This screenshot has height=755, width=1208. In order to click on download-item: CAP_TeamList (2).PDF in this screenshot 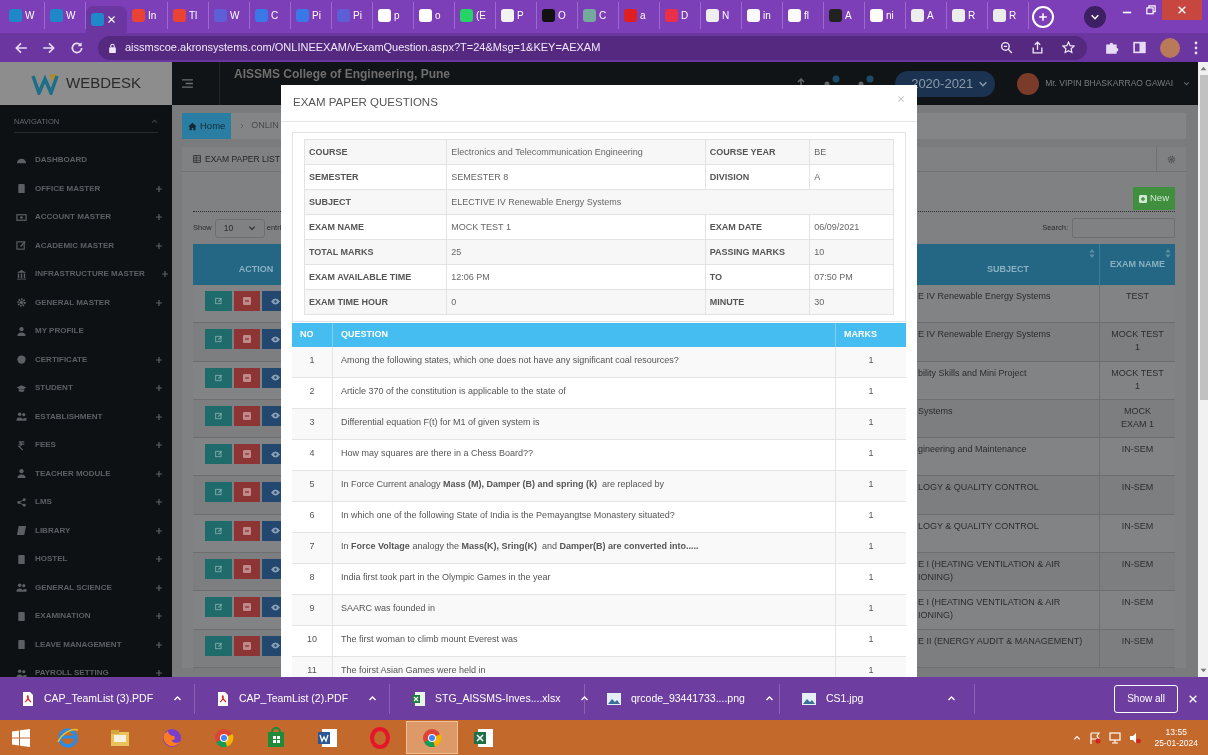, I will do `click(292, 698)`.